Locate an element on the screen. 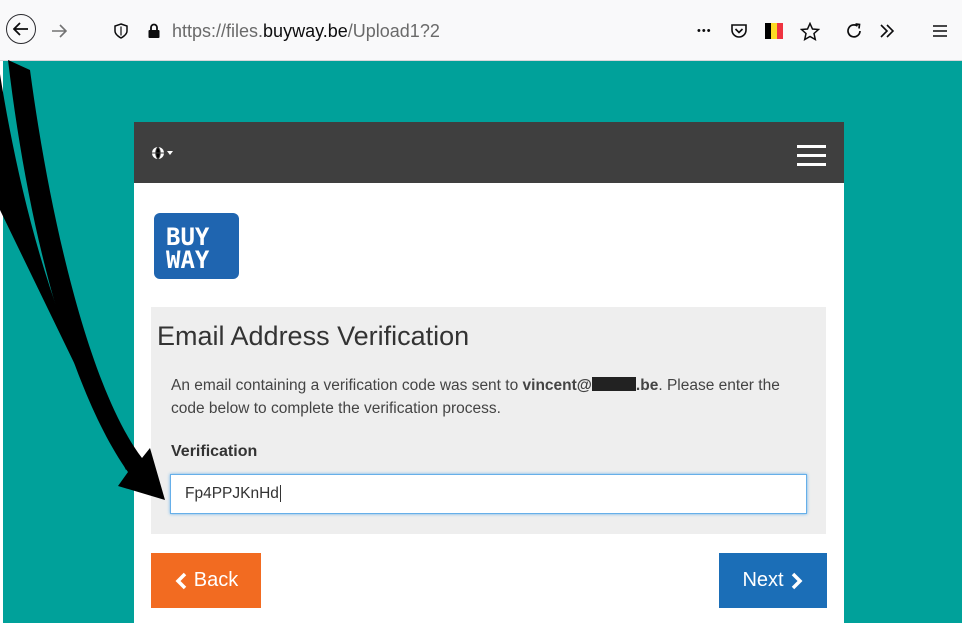 This screenshot has height=623, width=962. next-button: Next is located at coordinates (773, 580).